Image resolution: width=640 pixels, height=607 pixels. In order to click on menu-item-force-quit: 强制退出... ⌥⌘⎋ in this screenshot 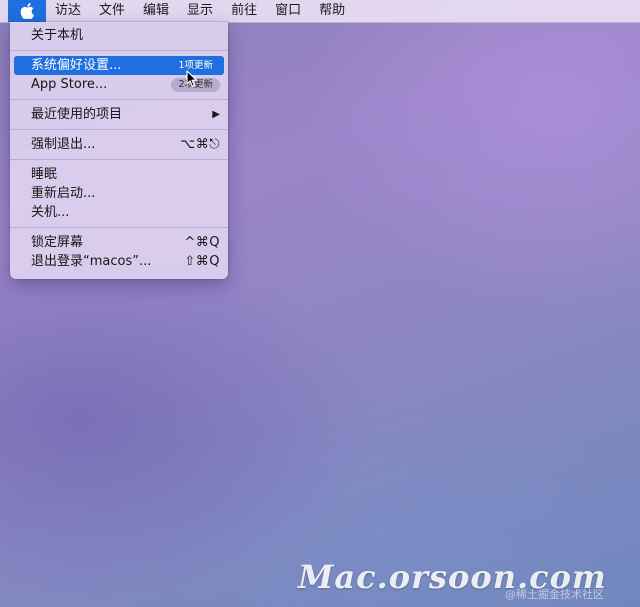, I will do `click(119, 144)`.